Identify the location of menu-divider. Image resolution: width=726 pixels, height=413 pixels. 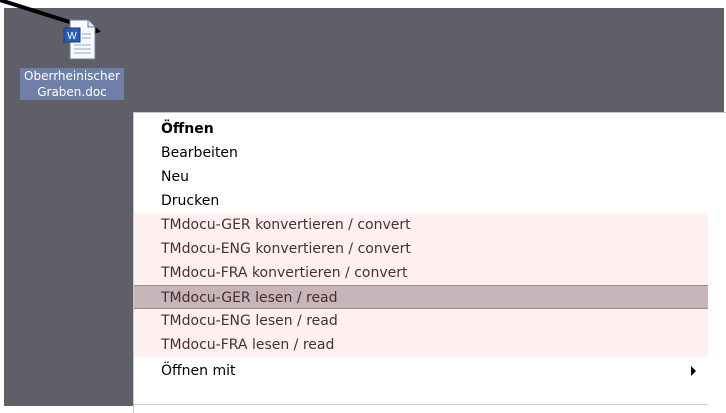
(421, 404).